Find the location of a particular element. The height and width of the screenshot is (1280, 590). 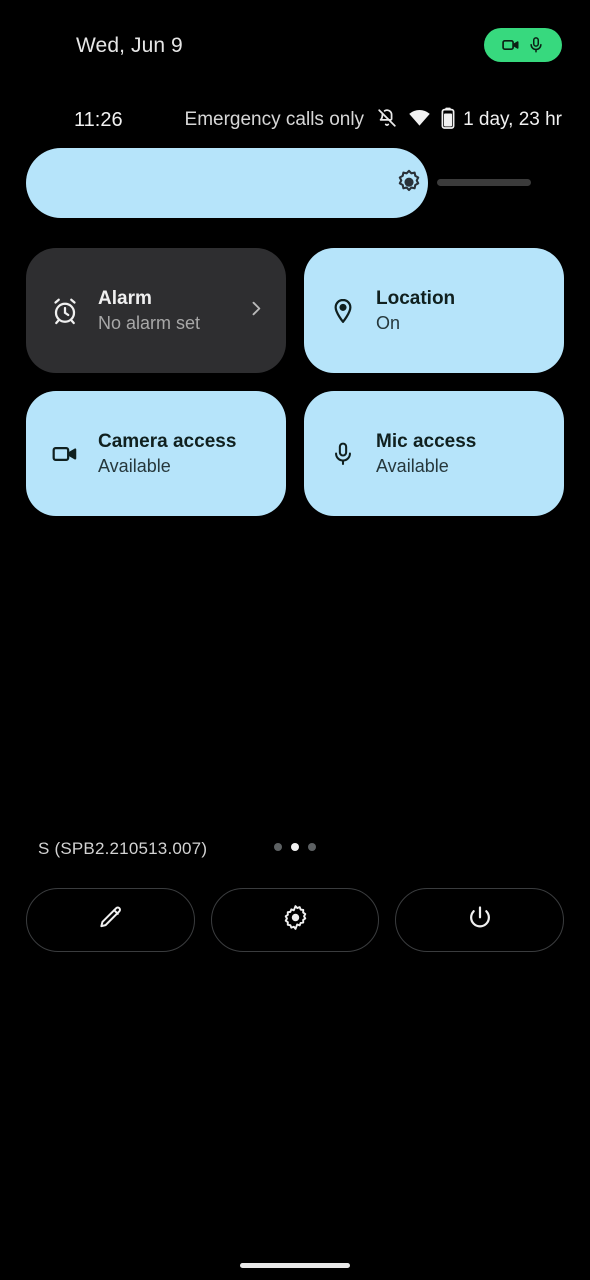

brightness-slider is located at coordinates (278, 183).